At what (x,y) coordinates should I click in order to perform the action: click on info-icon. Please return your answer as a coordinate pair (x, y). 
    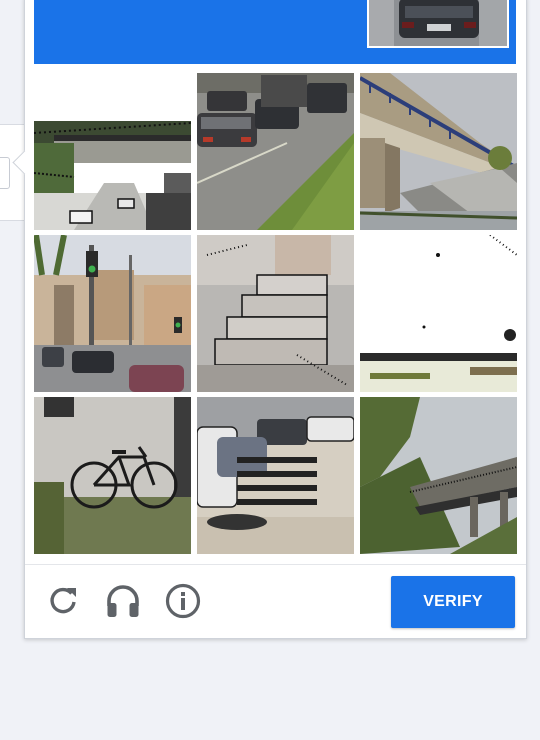
    Looking at the image, I should click on (183, 601).